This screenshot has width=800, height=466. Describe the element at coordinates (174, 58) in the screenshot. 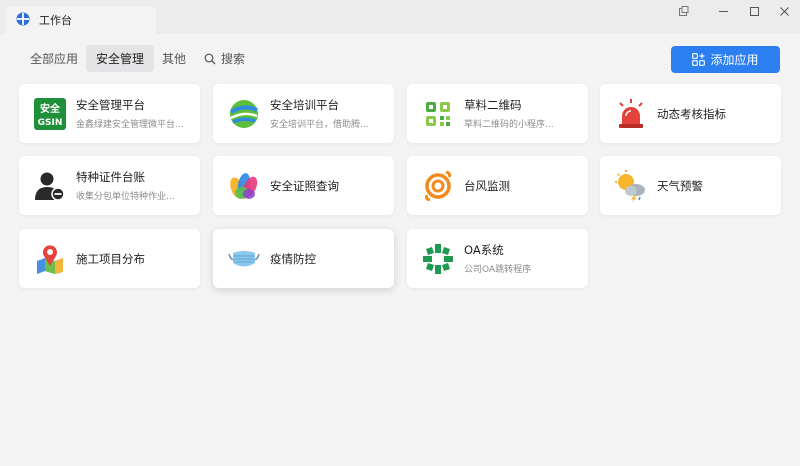

I see `tab-other: 其他` at that location.